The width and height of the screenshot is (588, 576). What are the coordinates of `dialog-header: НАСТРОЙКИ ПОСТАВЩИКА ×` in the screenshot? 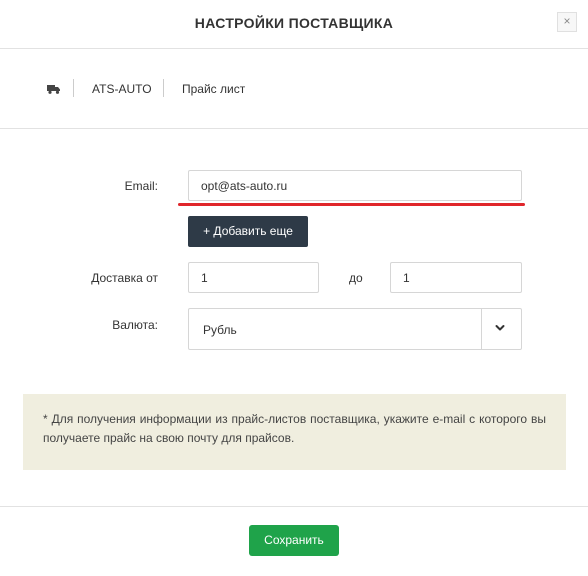 It's located at (294, 24).